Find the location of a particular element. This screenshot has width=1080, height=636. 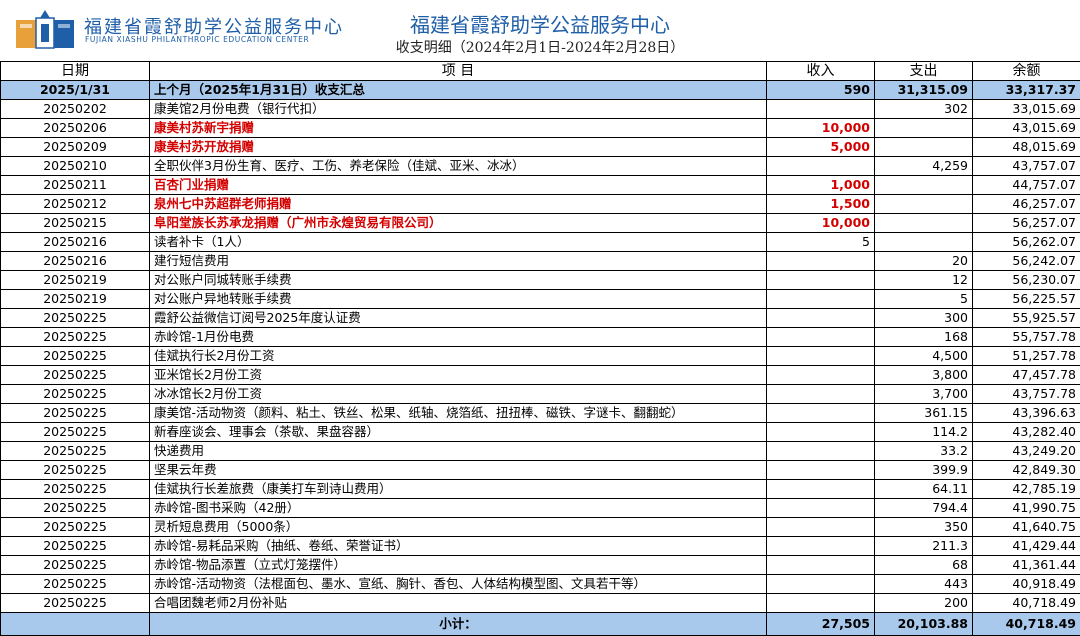

row-item: 阜阳堂族长苏承龙捐赠（广州市永煌贸易有限公司） is located at coordinates (458, 223).